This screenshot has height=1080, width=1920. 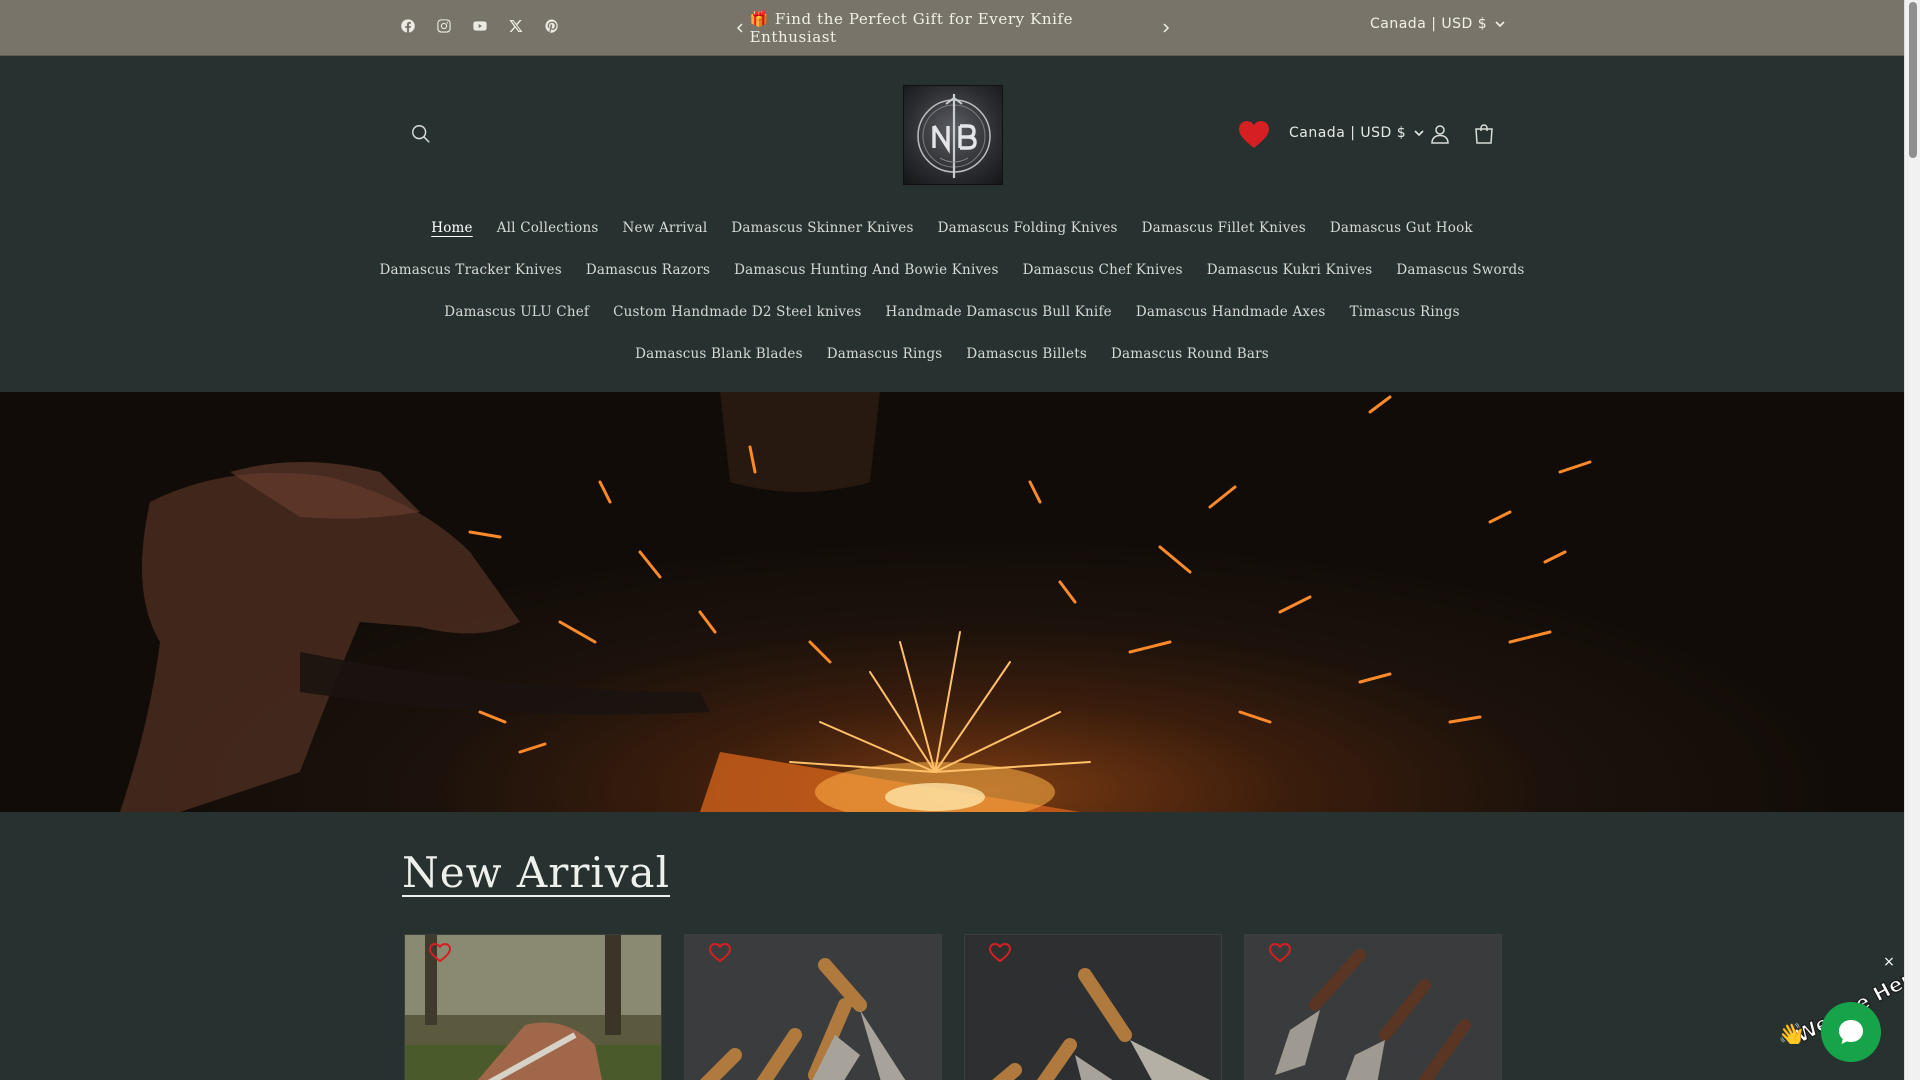 I want to click on nav-item-damascus-chef-knives: Damascus Chef Knives, so click(x=1103, y=270).